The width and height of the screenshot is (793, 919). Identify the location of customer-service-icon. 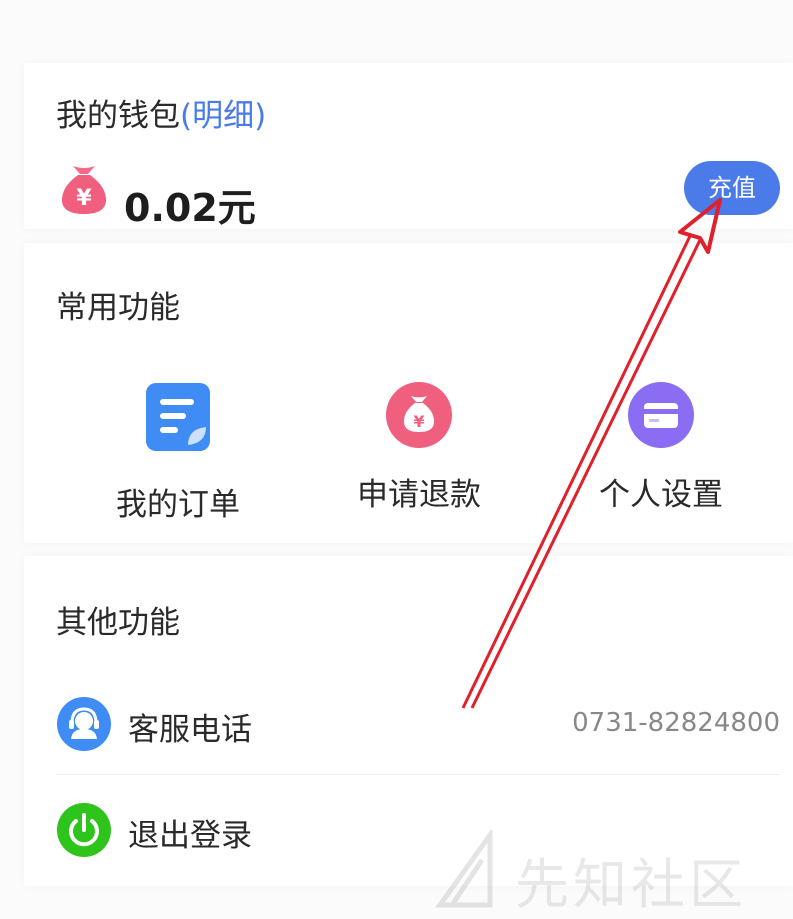
(84, 724).